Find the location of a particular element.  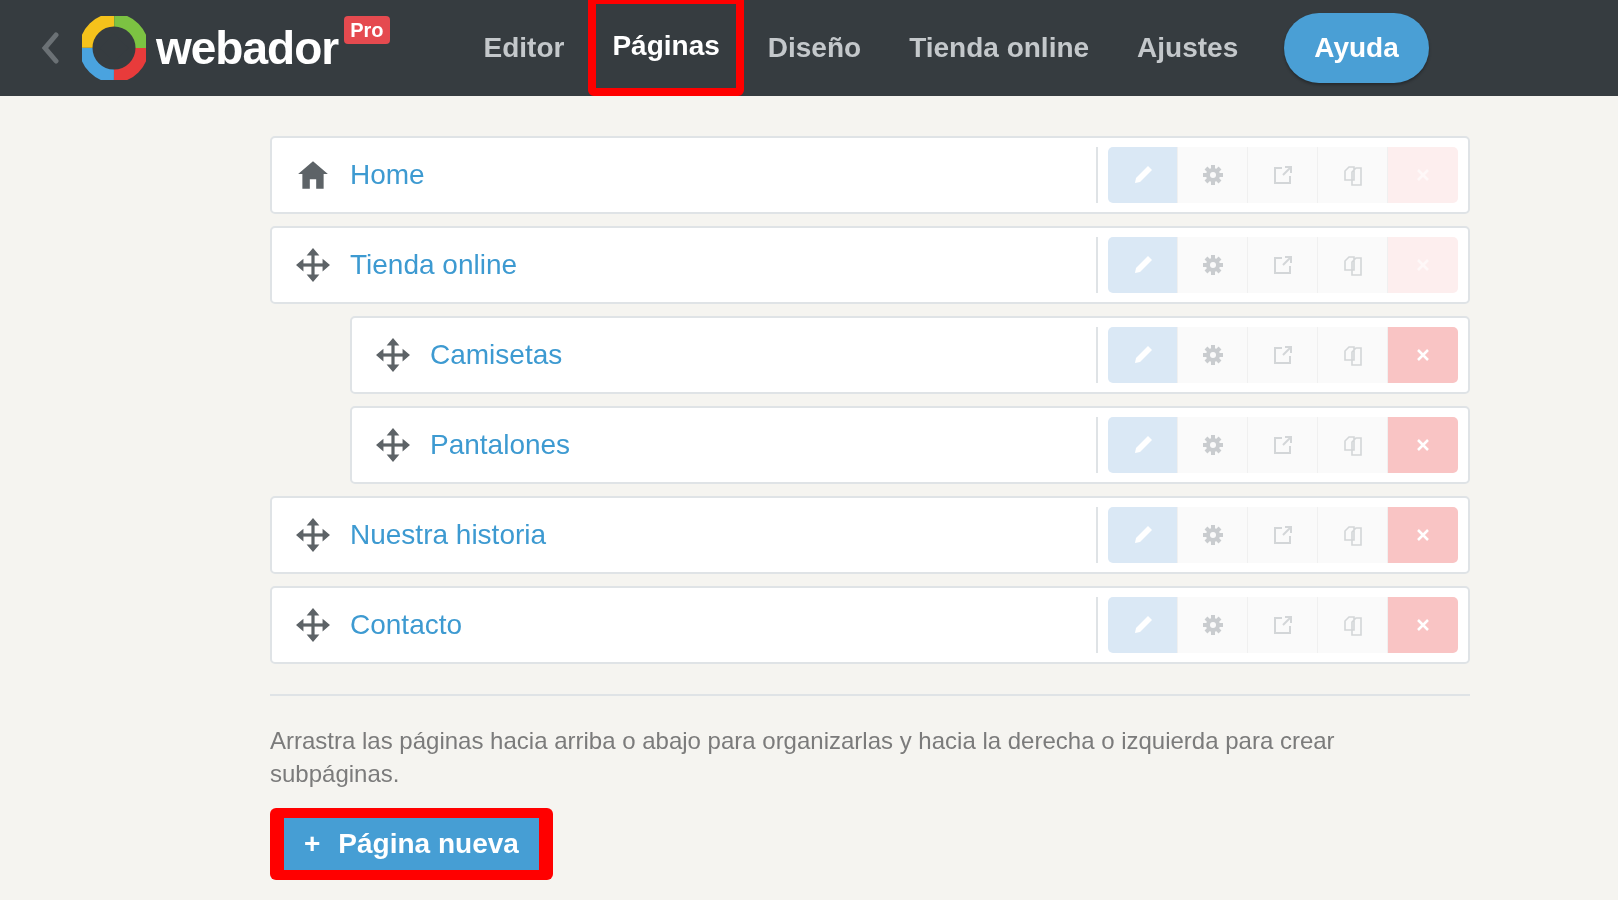

plan-badge: Pro is located at coordinates (367, 30).